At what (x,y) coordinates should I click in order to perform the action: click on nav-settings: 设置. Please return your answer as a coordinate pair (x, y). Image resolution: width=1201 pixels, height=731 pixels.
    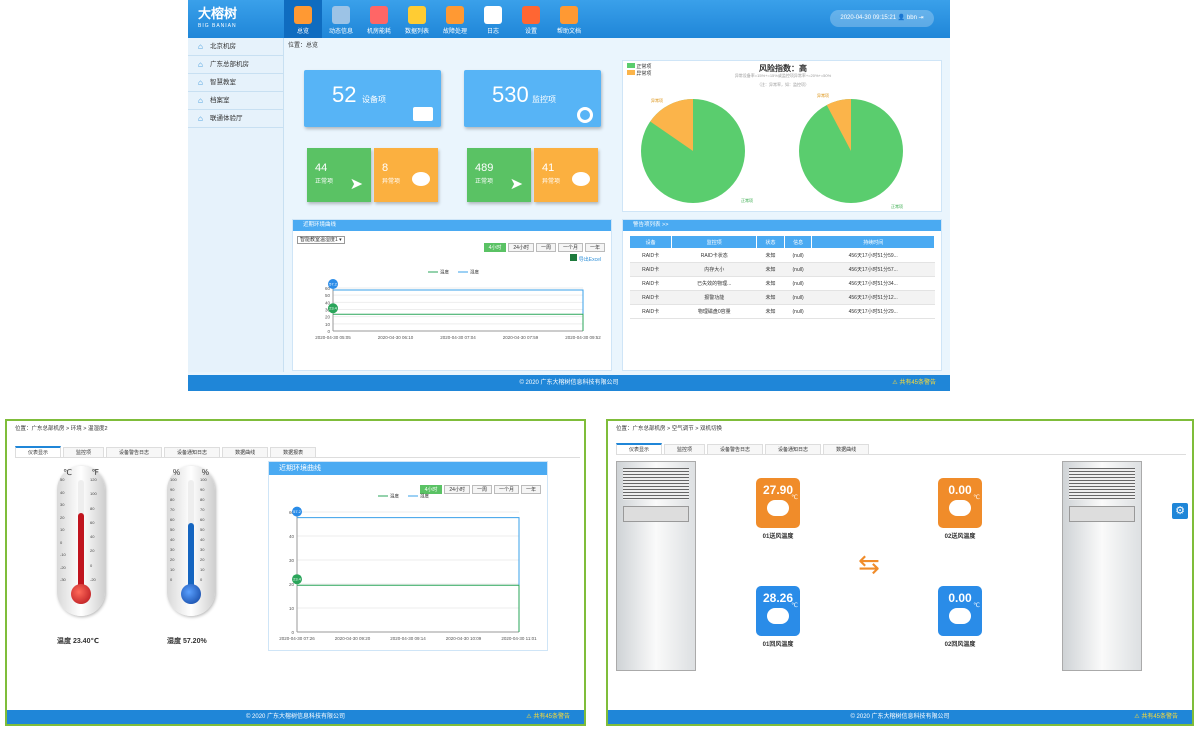
    Looking at the image, I should click on (531, 19).